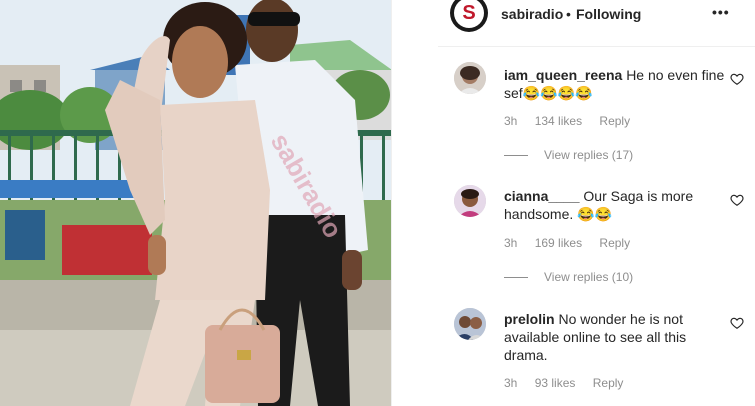 Image resolution: width=755 pixels, height=406 pixels. What do you see at coordinates (589, 155) in the screenshot?
I see `view-replies-label: View replies (17)` at bounding box center [589, 155].